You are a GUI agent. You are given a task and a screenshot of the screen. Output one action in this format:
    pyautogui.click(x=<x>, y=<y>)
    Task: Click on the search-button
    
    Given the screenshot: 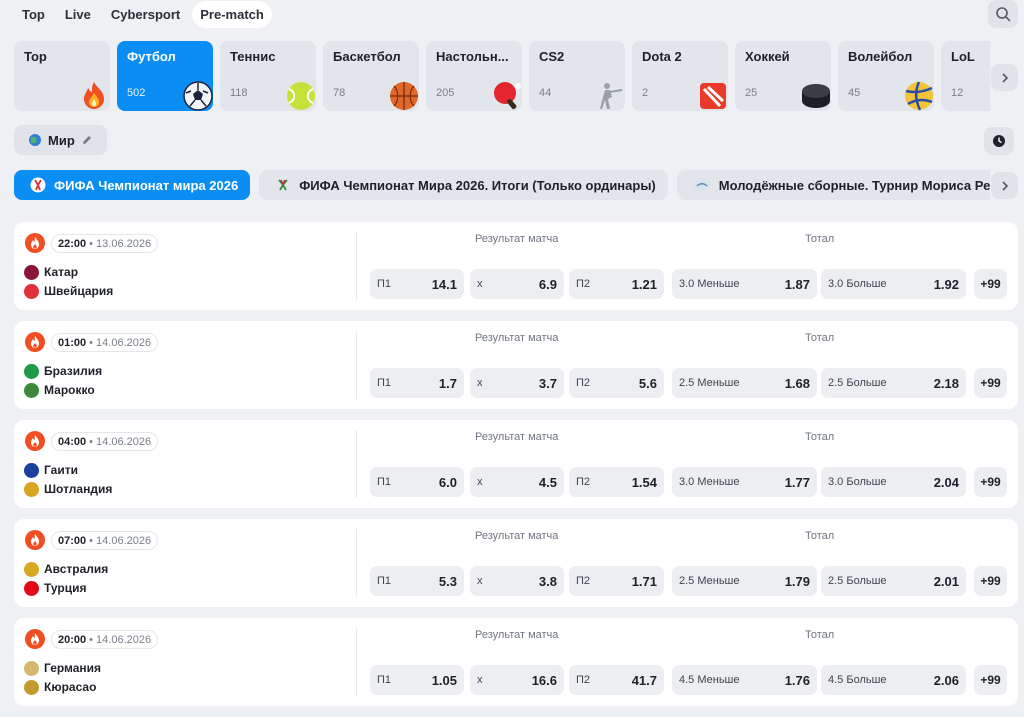 What is the action you would take?
    pyautogui.click(x=1003, y=14)
    